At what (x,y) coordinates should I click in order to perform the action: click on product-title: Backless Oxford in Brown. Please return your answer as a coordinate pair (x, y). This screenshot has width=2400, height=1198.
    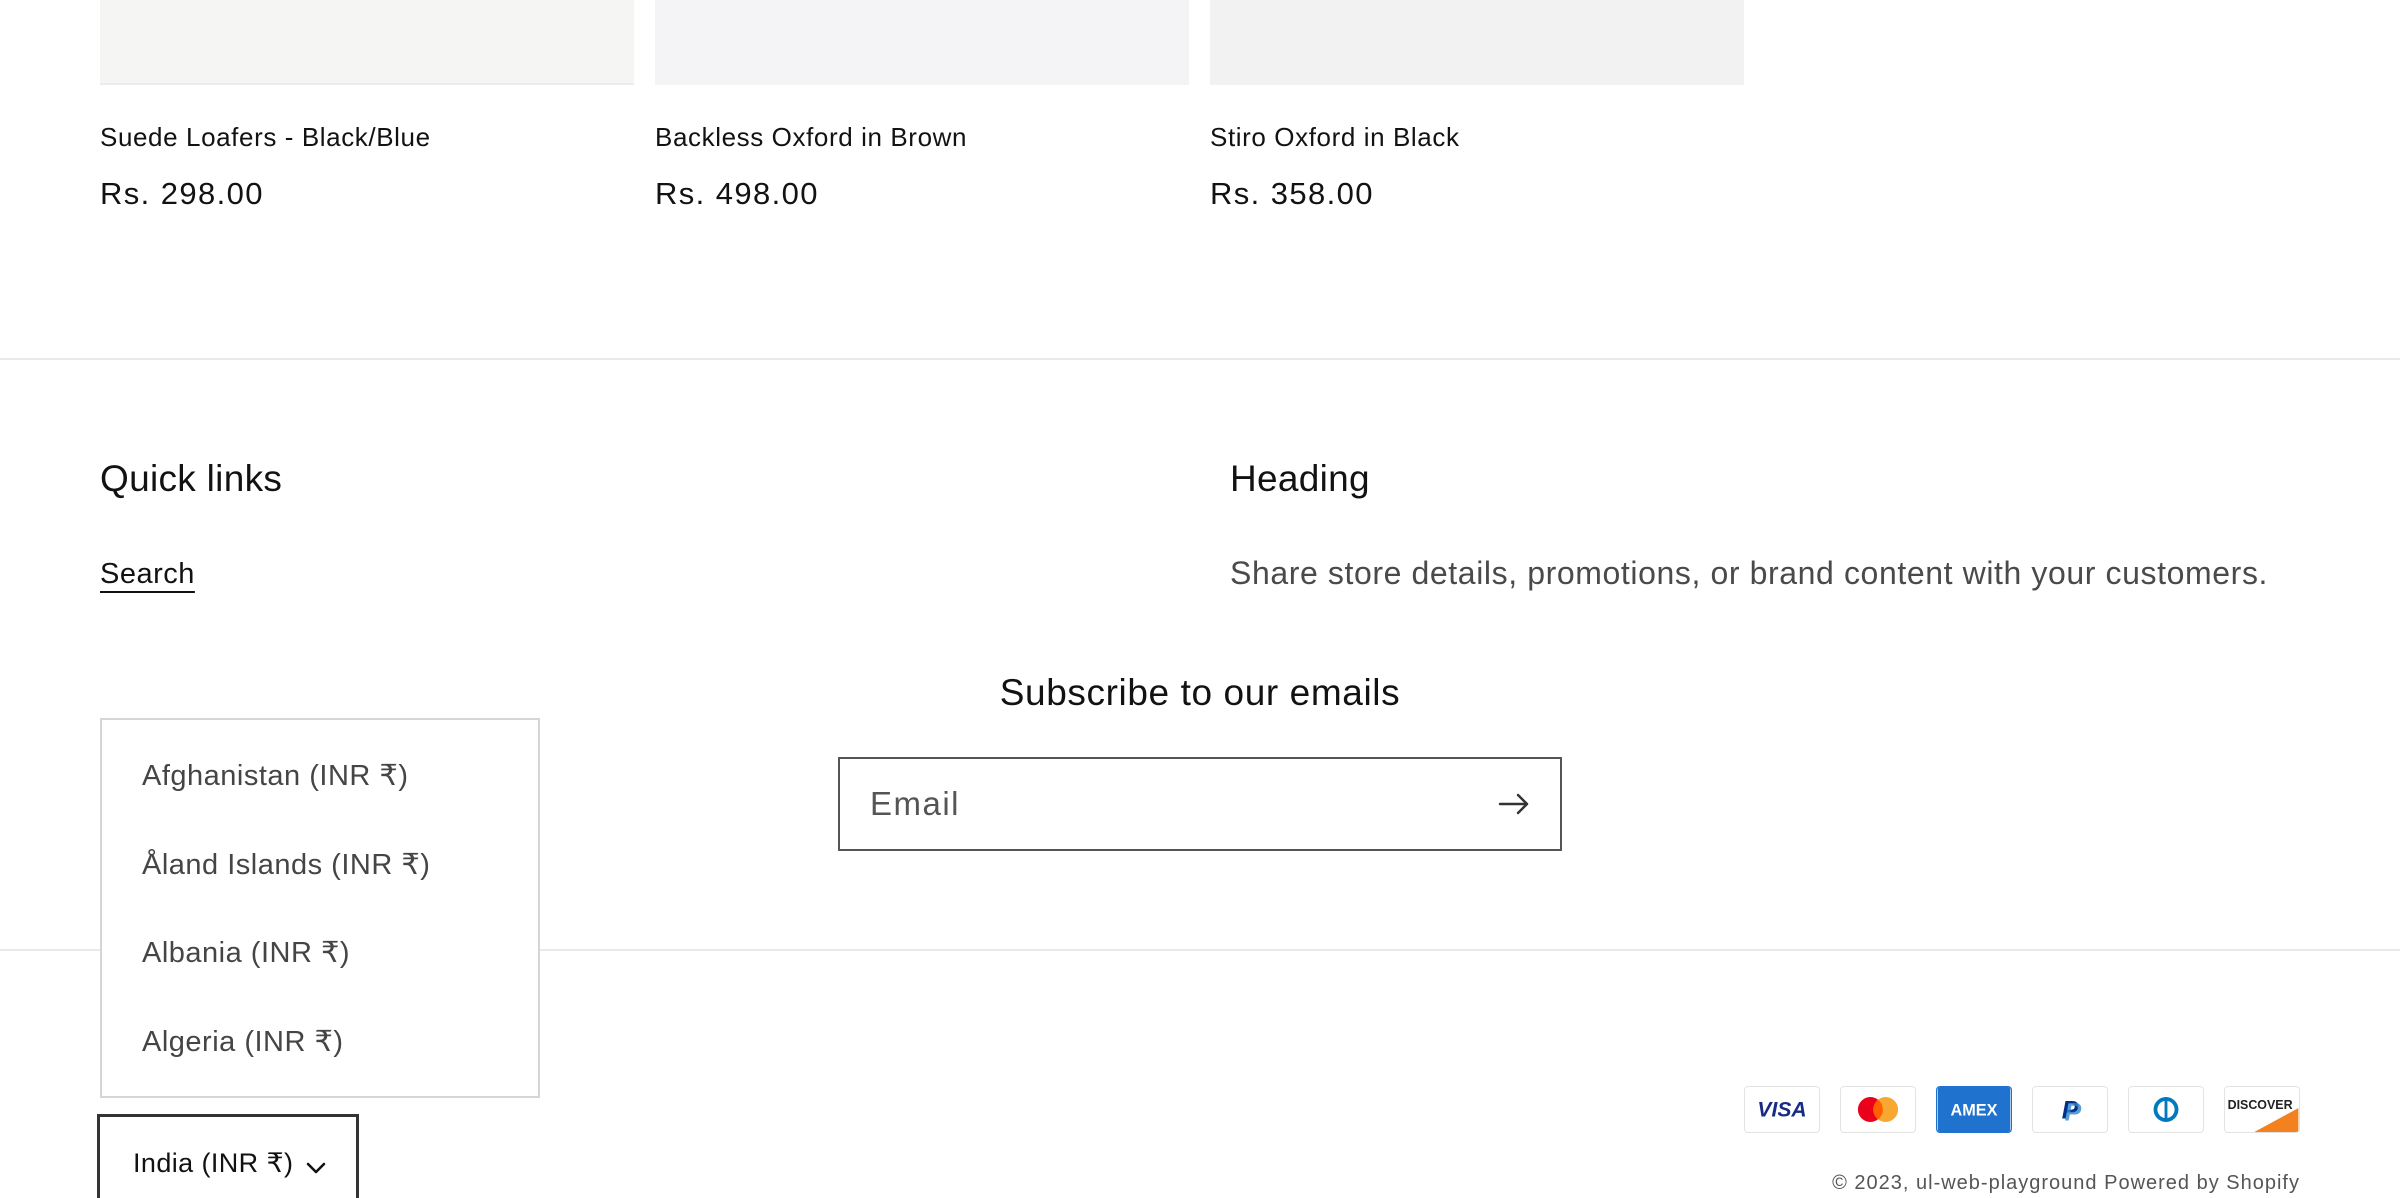
    Looking at the image, I should click on (811, 137).